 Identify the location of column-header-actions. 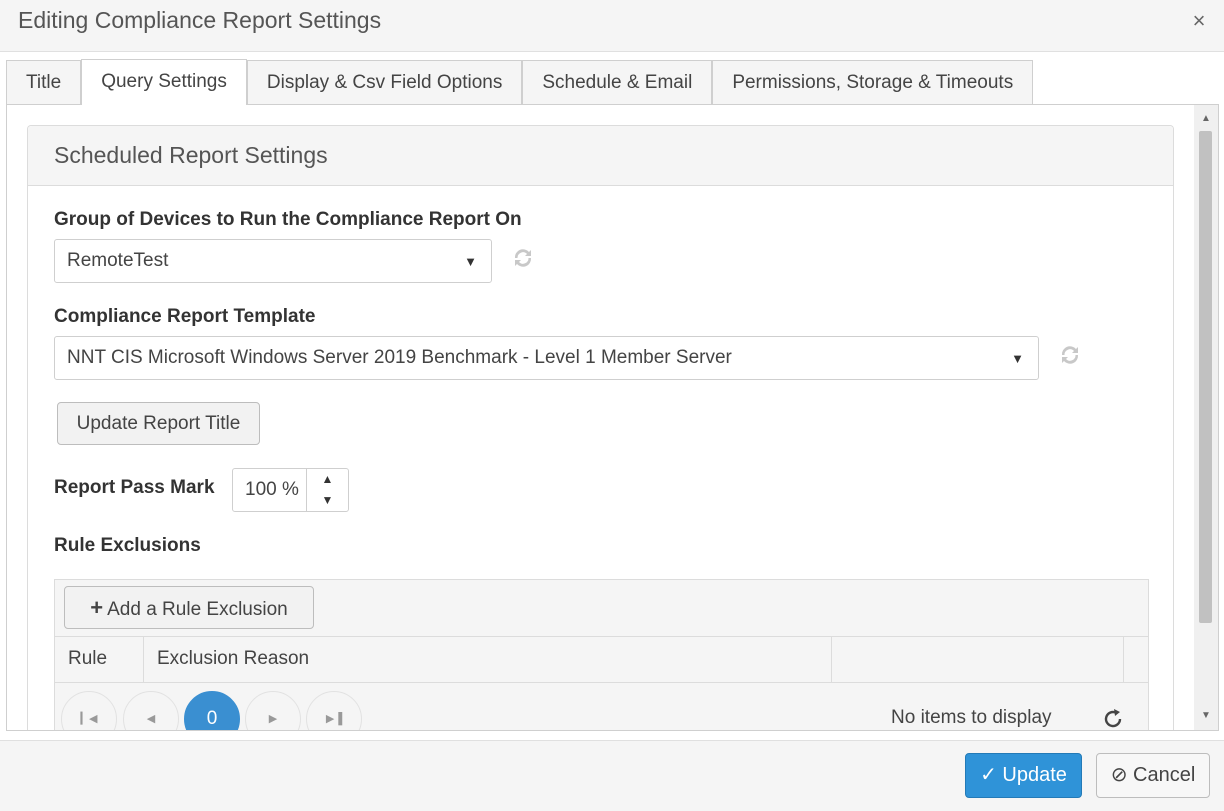
(978, 659).